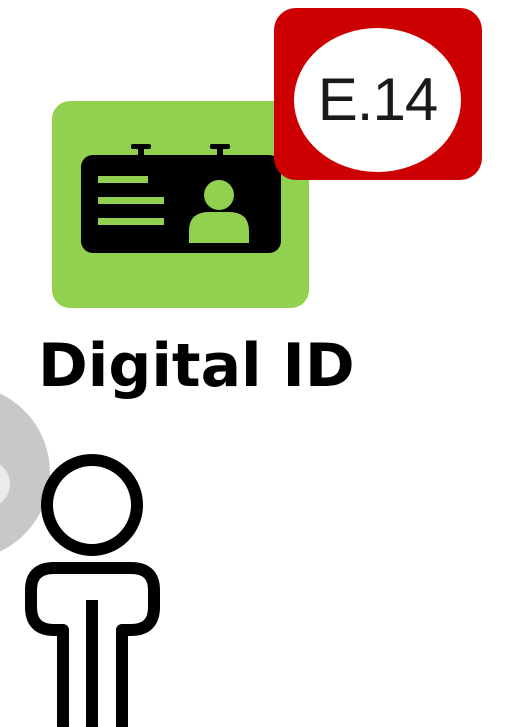  What do you see at coordinates (181, 198) in the screenshot?
I see `id-card-icon` at bounding box center [181, 198].